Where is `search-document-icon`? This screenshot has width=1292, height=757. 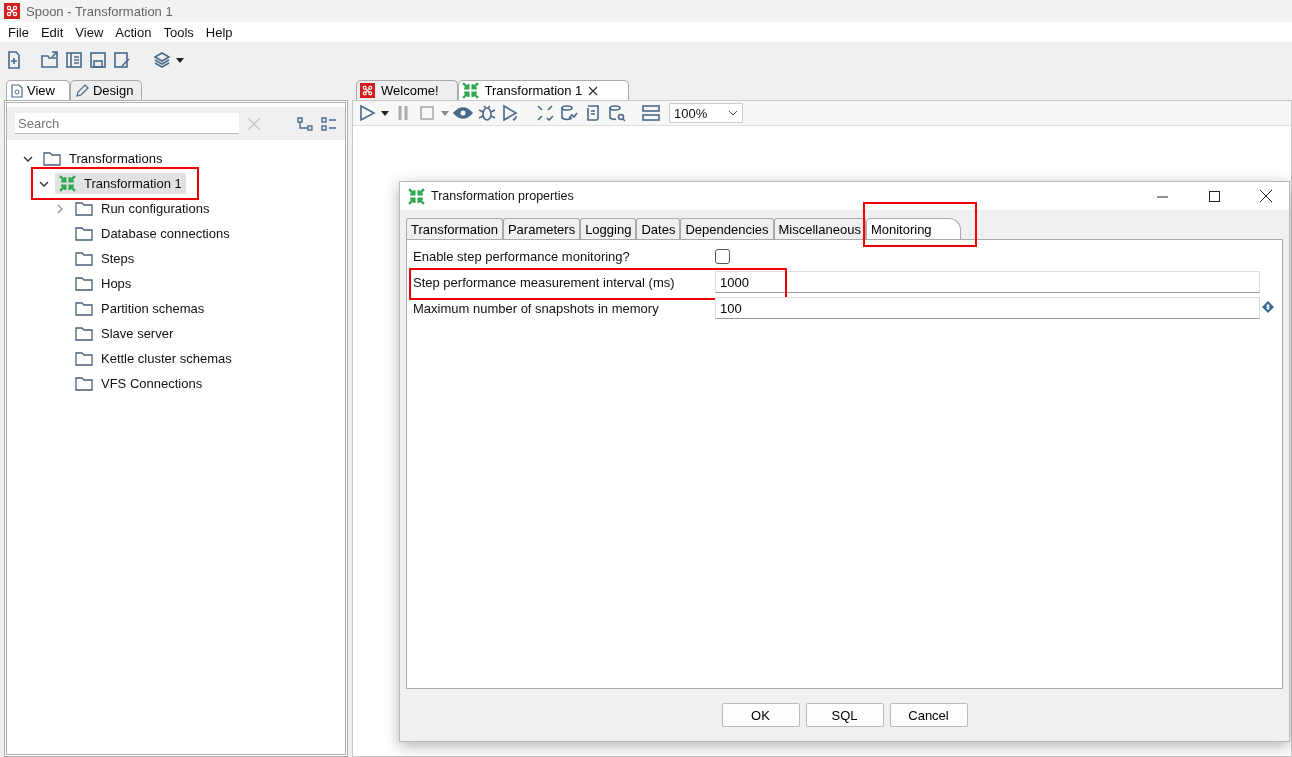 search-document-icon is located at coordinates (17, 90).